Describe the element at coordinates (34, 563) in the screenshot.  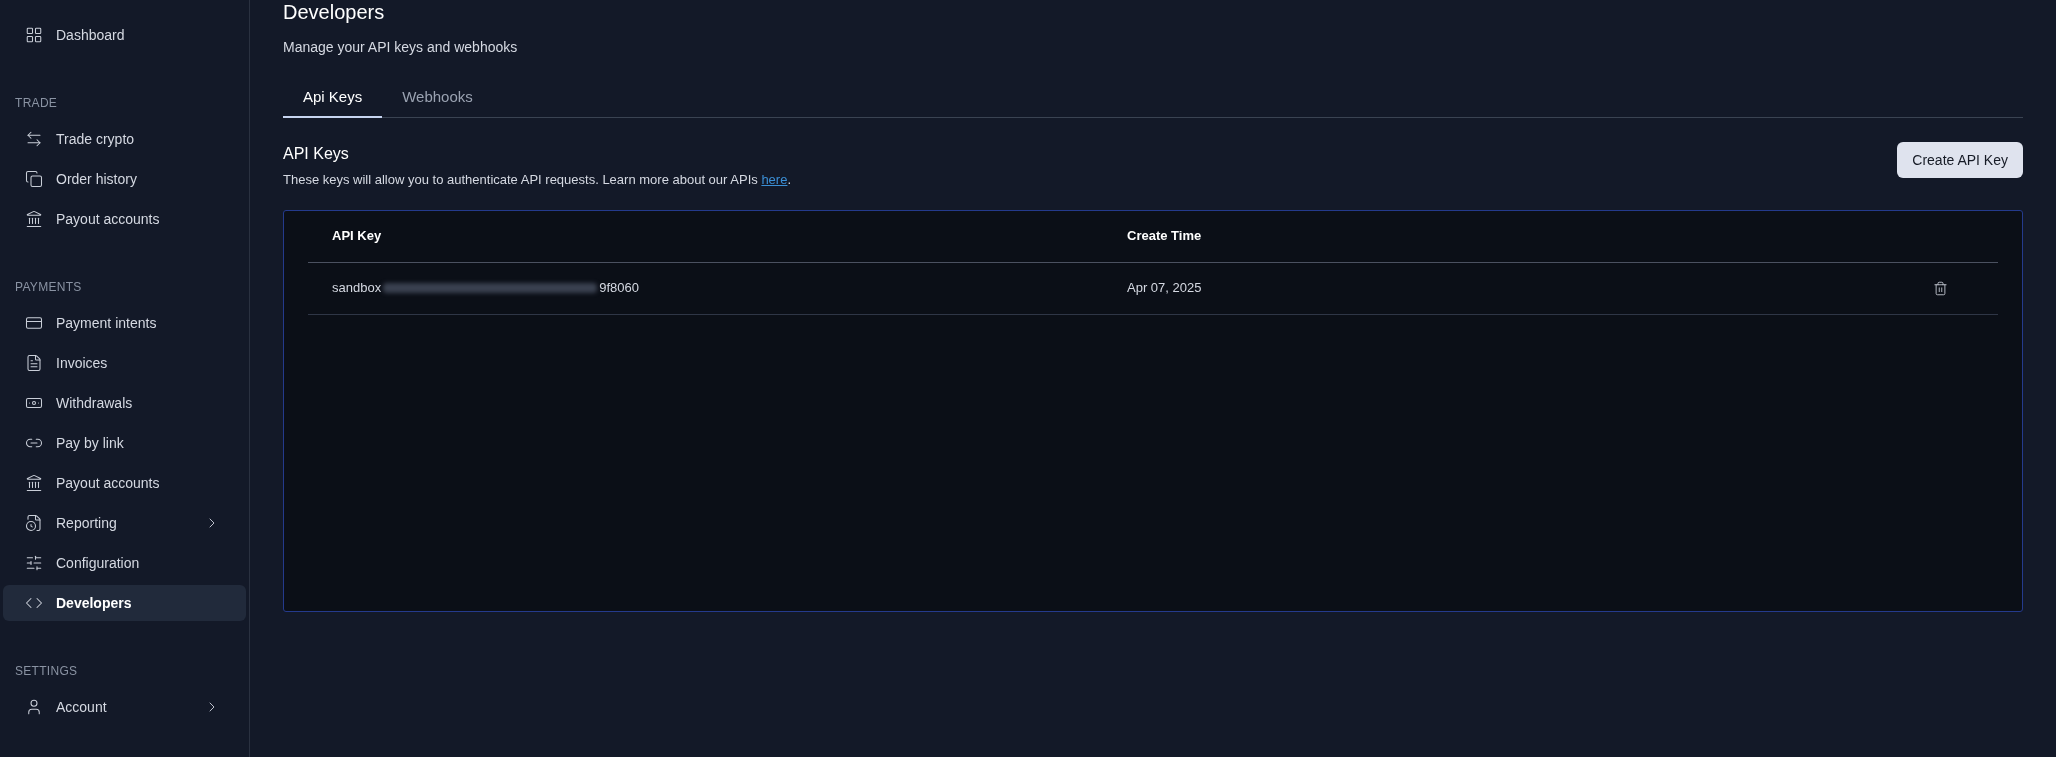
I see `sliders-icon` at that location.